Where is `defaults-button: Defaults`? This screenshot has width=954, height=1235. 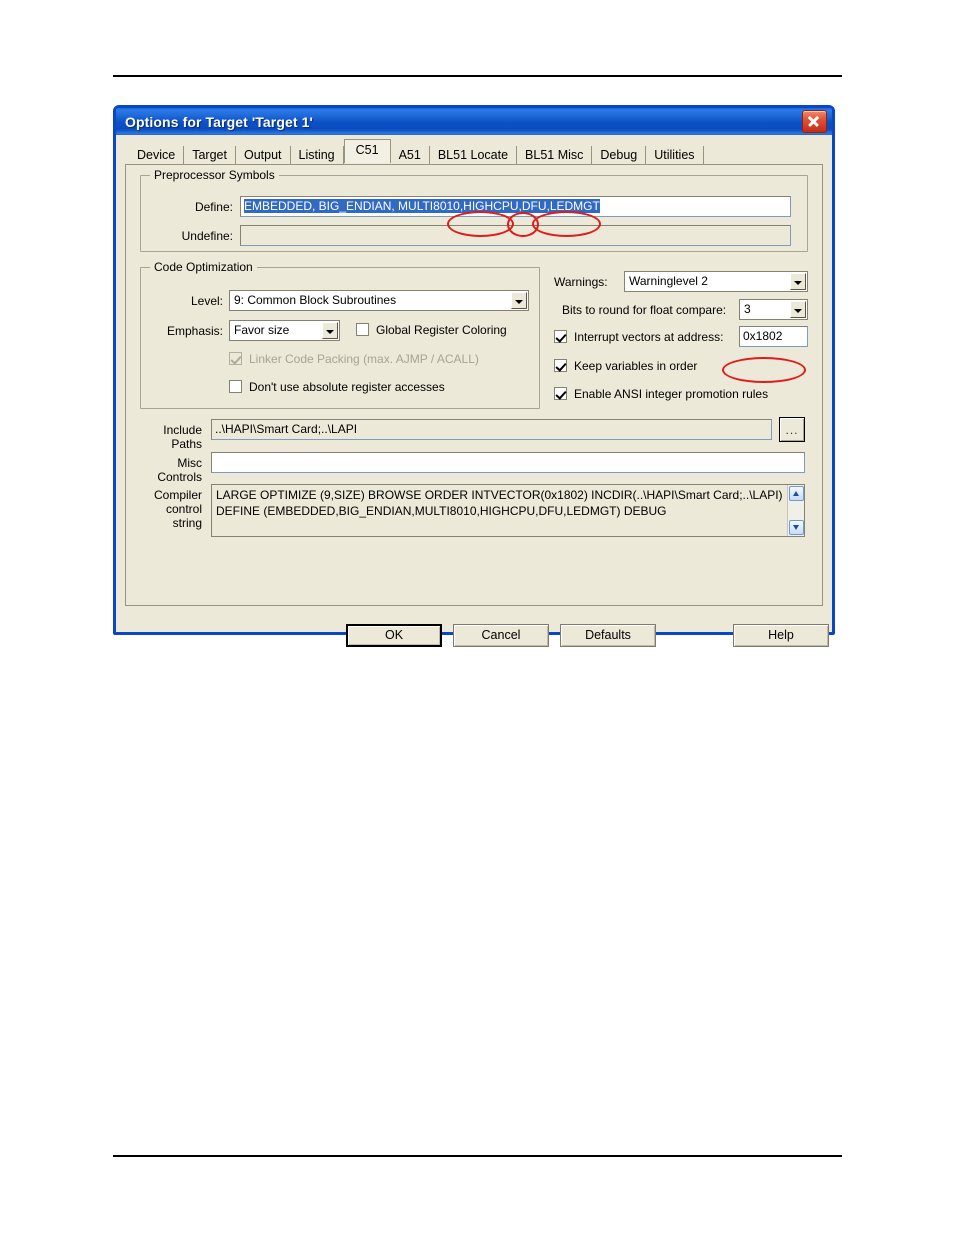
defaults-button: Defaults is located at coordinates (608, 635).